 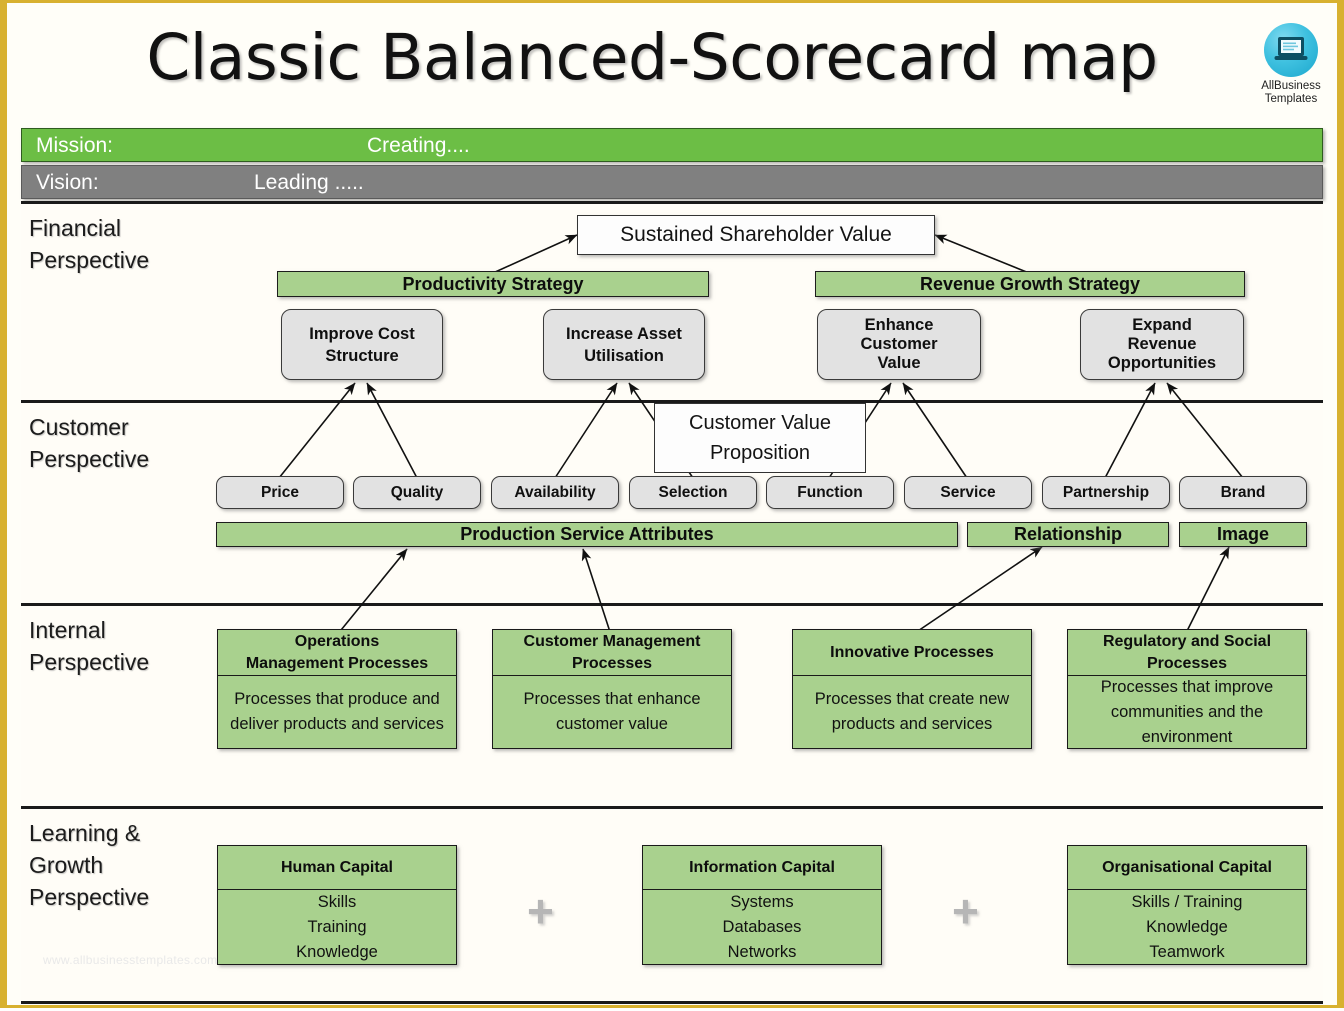 I want to click on customer-value-proposition-box: Customer Value Proposition, so click(x=760, y=438).